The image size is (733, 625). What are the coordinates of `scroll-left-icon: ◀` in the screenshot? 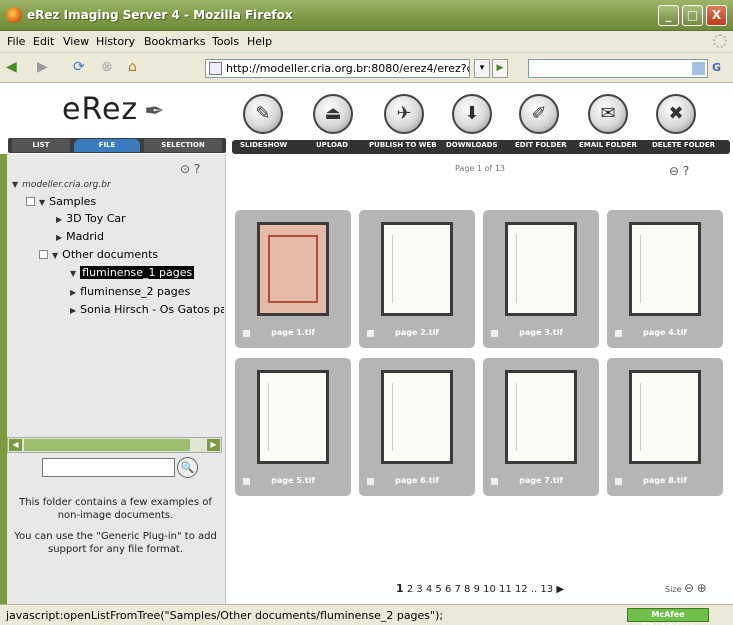 It's located at (15, 445).